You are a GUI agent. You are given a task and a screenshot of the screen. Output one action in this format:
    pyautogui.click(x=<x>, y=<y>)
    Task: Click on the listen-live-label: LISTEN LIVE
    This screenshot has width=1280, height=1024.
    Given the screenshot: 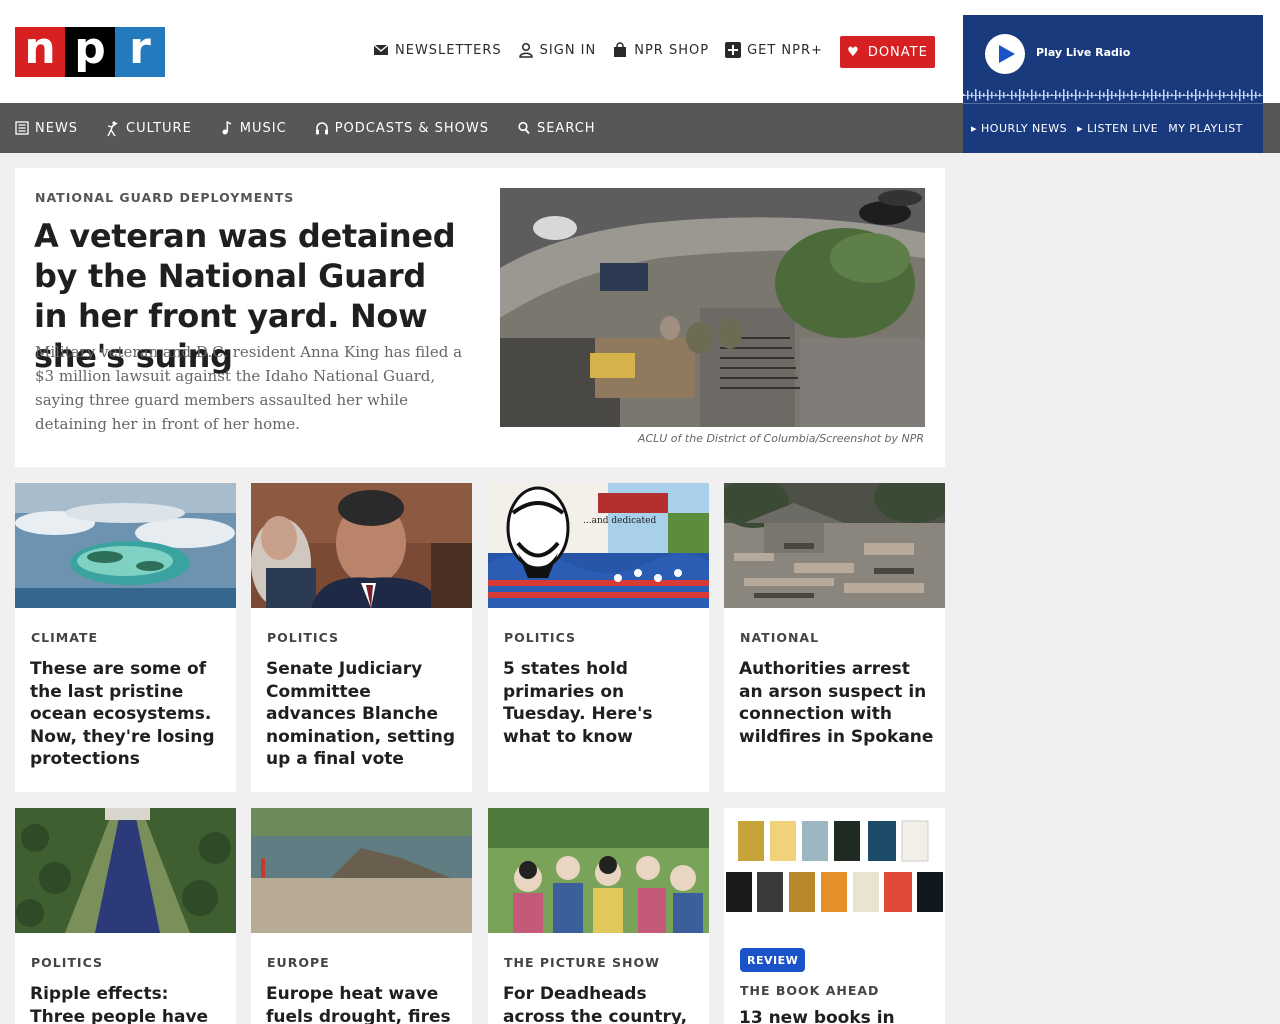 What is the action you would take?
    pyautogui.click(x=1123, y=128)
    